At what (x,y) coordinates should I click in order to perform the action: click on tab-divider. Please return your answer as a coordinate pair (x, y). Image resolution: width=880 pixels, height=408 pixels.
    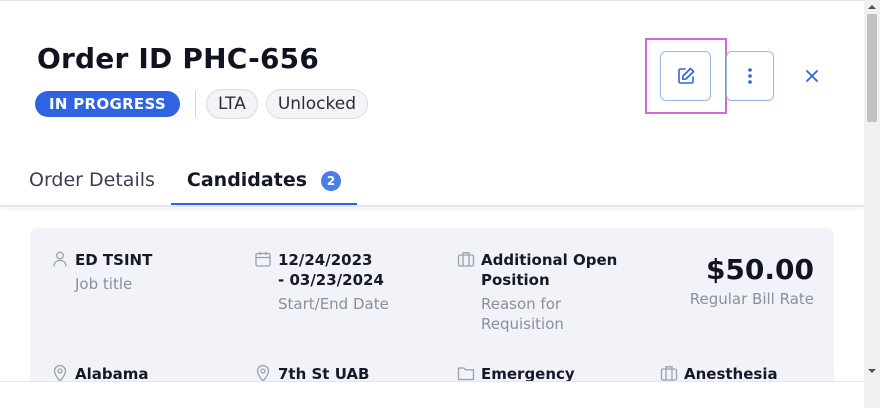
    Looking at the image, I should click on (432, 206).